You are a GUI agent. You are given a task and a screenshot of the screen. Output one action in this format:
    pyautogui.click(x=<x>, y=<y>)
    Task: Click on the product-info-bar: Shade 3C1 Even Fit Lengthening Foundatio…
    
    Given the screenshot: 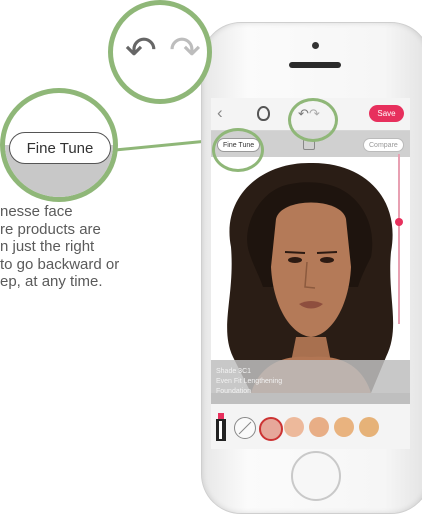 What is the action you would take?
    pyautogui.click(x=310, y=382)
    